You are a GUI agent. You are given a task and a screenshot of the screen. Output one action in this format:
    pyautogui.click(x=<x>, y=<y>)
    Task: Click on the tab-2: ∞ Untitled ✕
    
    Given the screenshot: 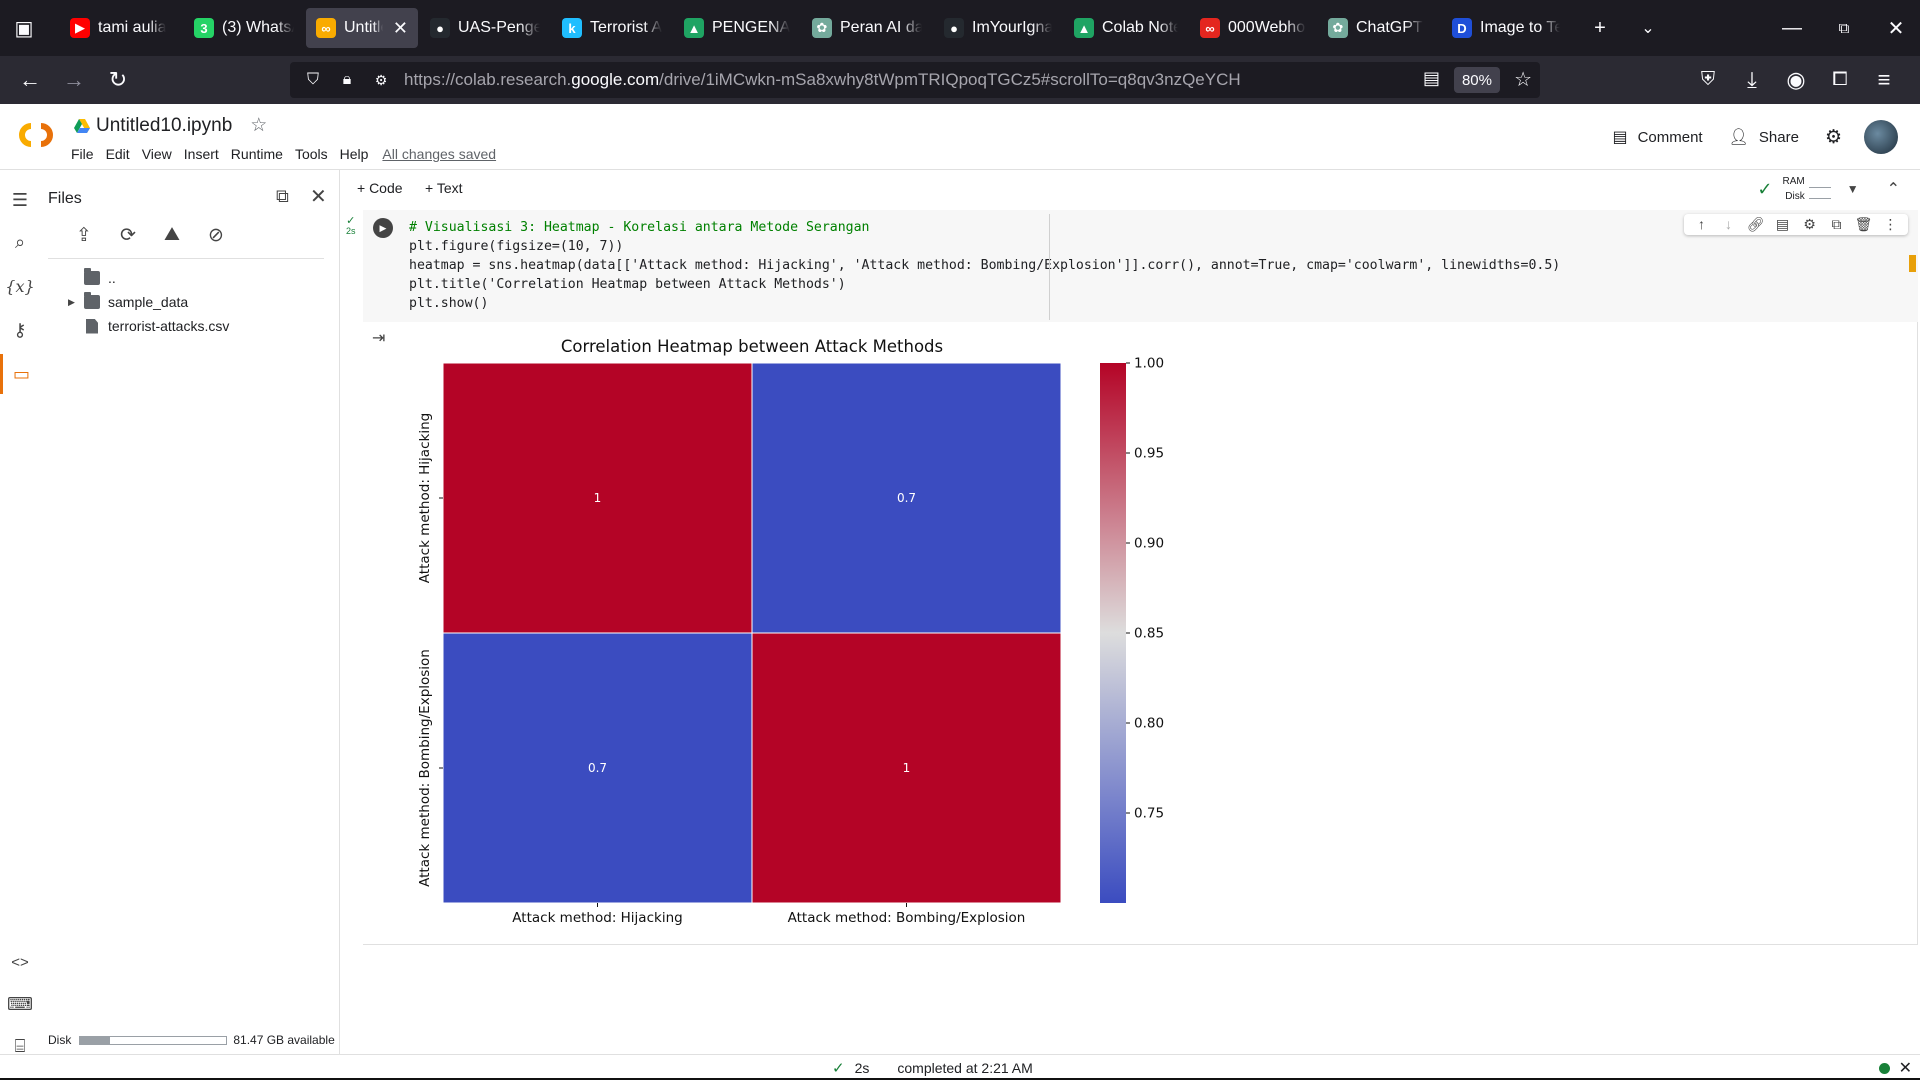 What is the action you would take?
    pyautogui.click(x=362, y=28)
    